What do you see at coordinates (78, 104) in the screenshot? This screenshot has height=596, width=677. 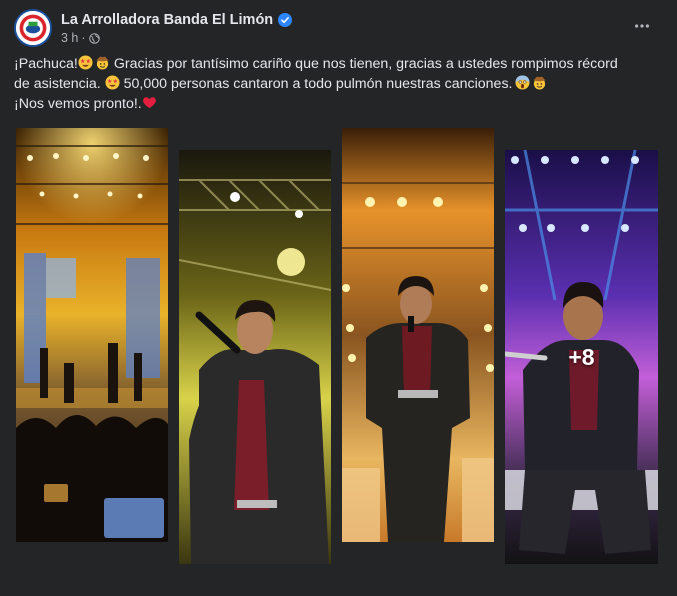 I see `caption-text: ¡Nos vemos pronto!.` at bounding box center [78, 104].